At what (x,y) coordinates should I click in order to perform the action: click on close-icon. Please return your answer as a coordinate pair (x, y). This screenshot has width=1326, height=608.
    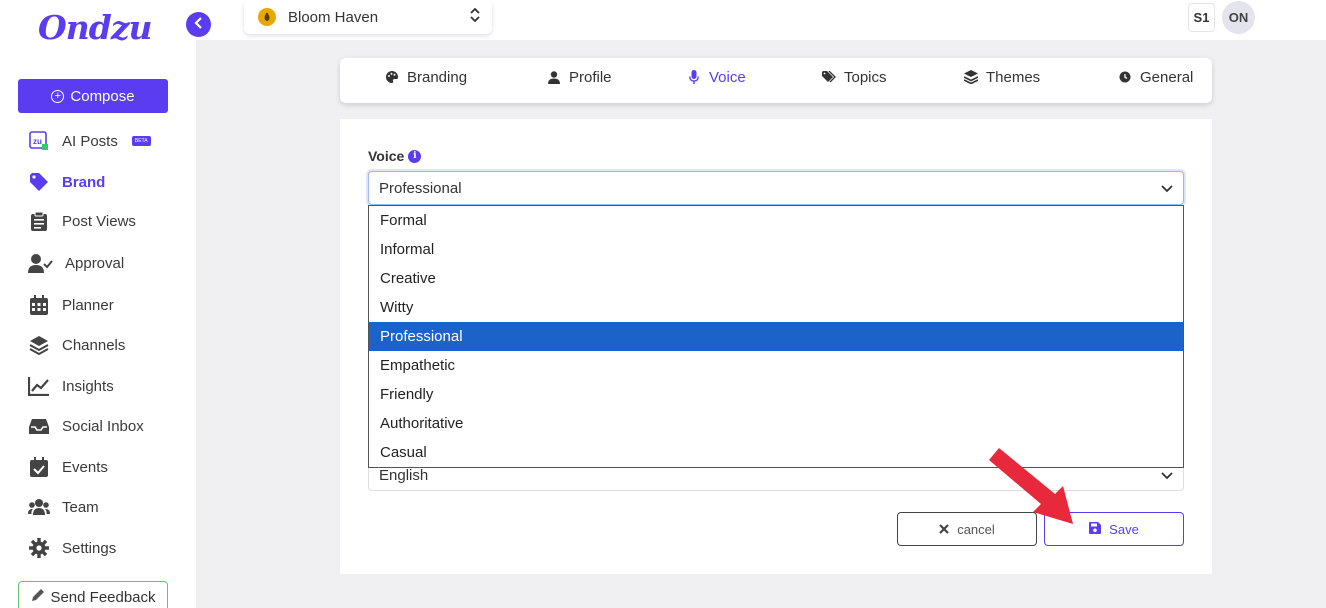
    Looking at the image, I should click on (944, 529).